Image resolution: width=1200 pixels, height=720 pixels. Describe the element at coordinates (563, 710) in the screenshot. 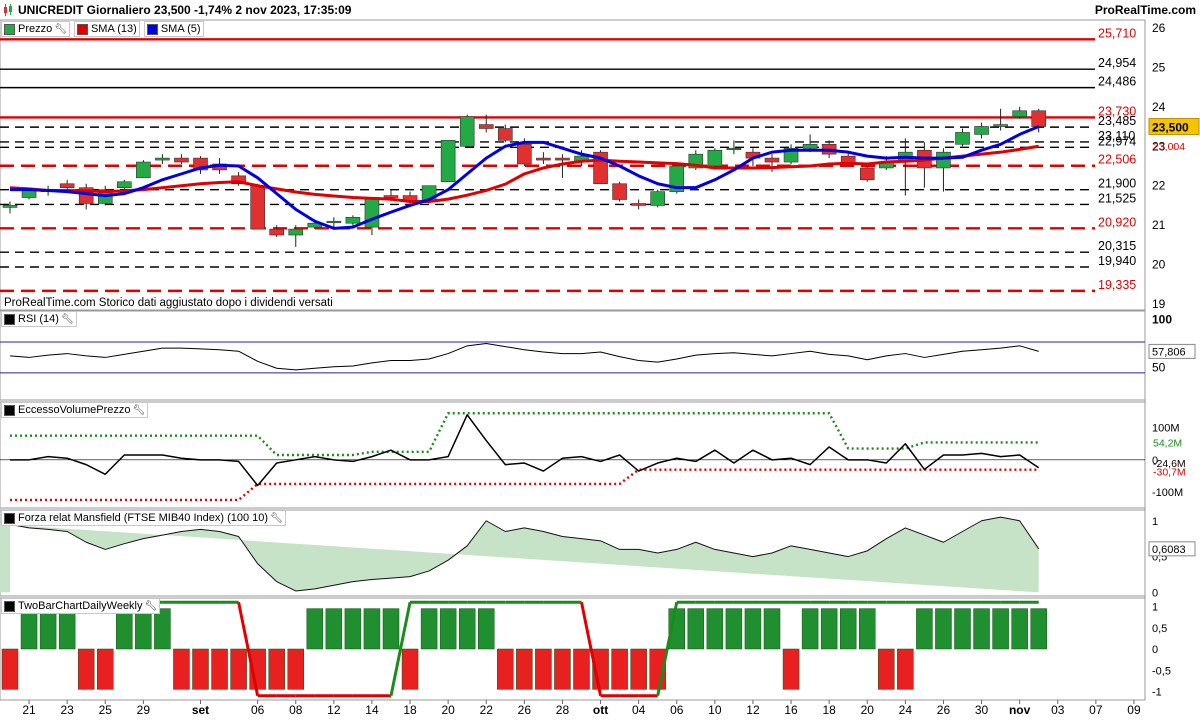

I see `x-axis-tick: 28` at that location.